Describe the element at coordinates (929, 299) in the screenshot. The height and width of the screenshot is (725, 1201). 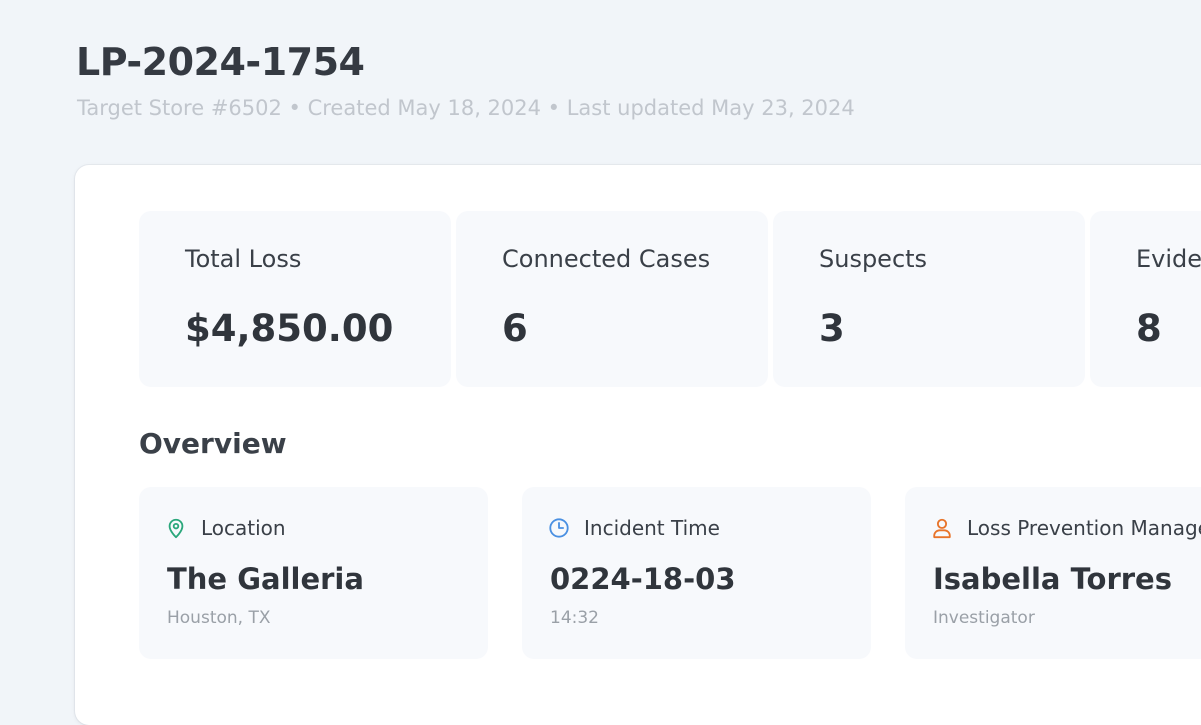
I see `stat-suspects: Suspects 3` at that location.